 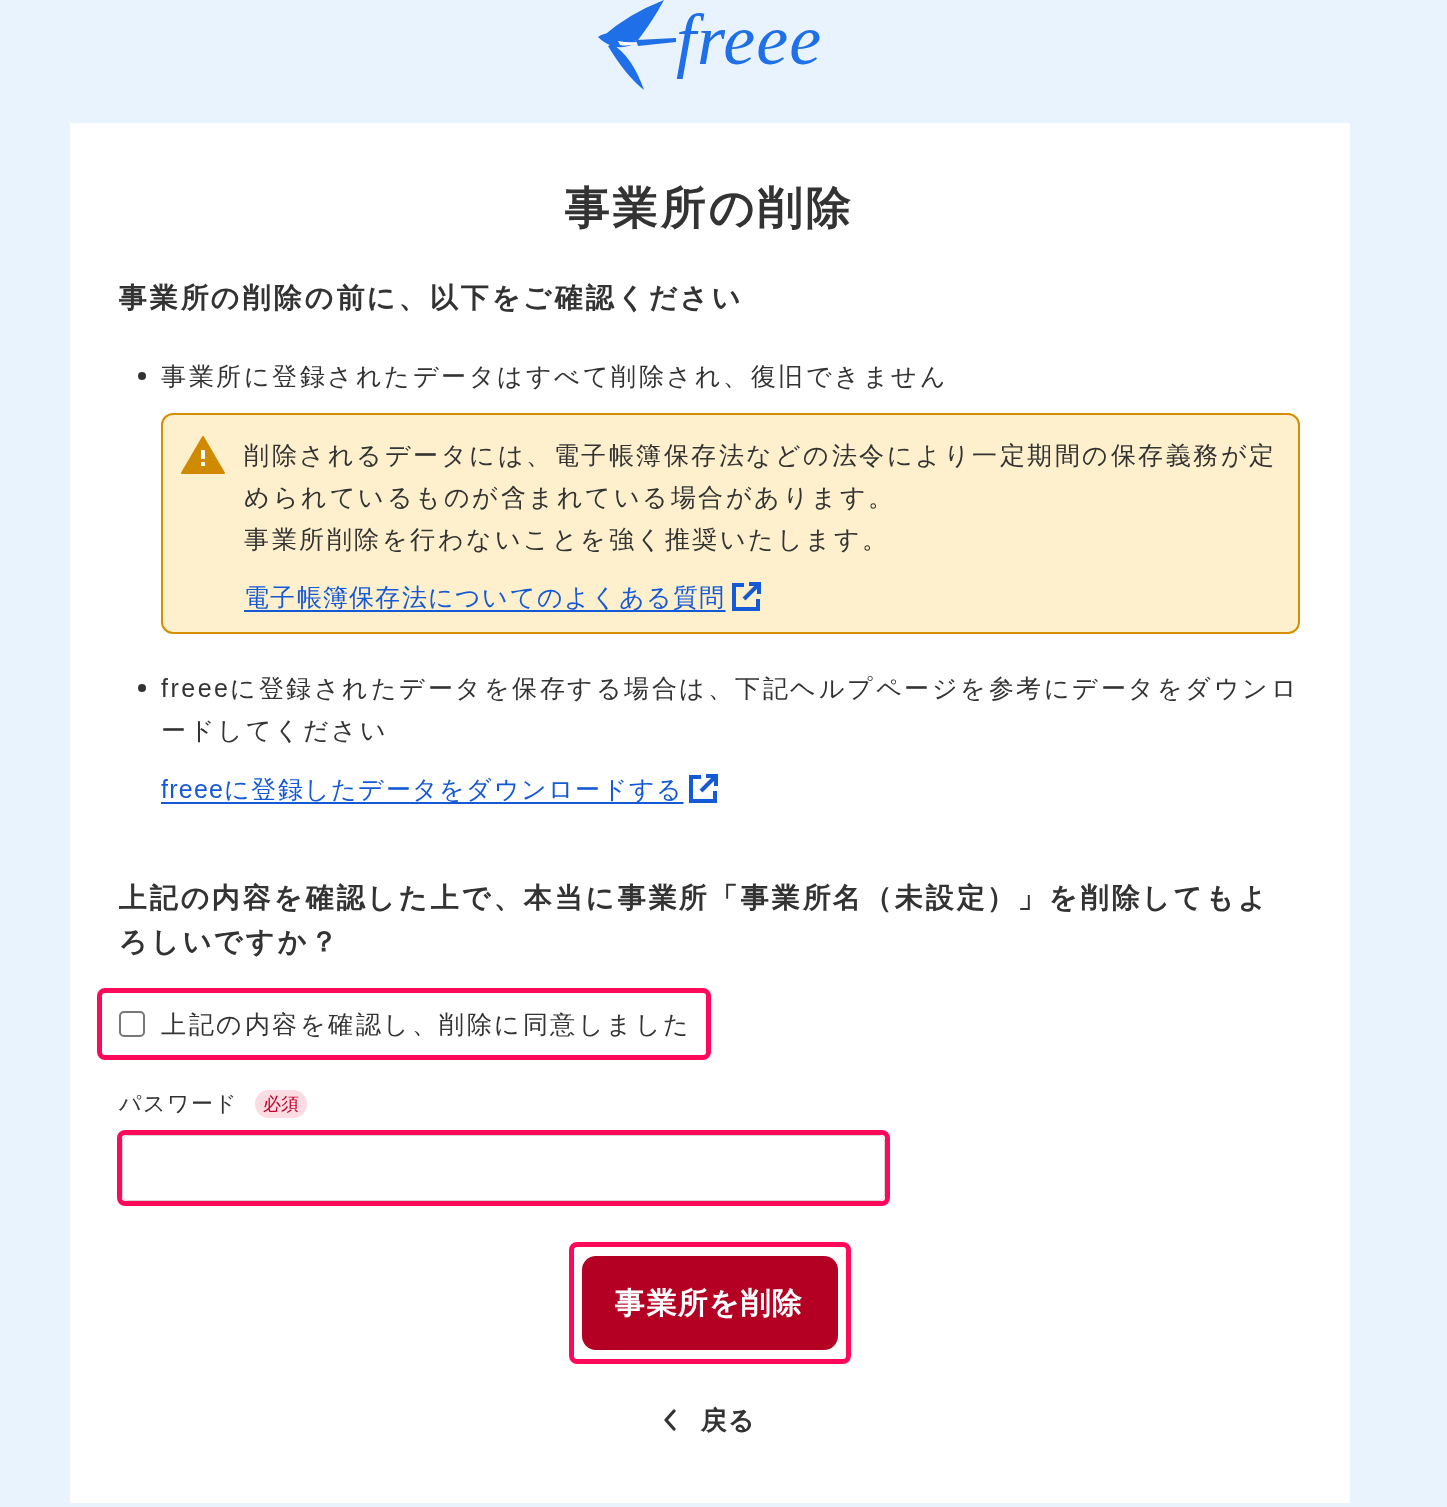 I want to click on download-link: freeeに登録したデータをダウンロードする, so click(x=440, y=789).